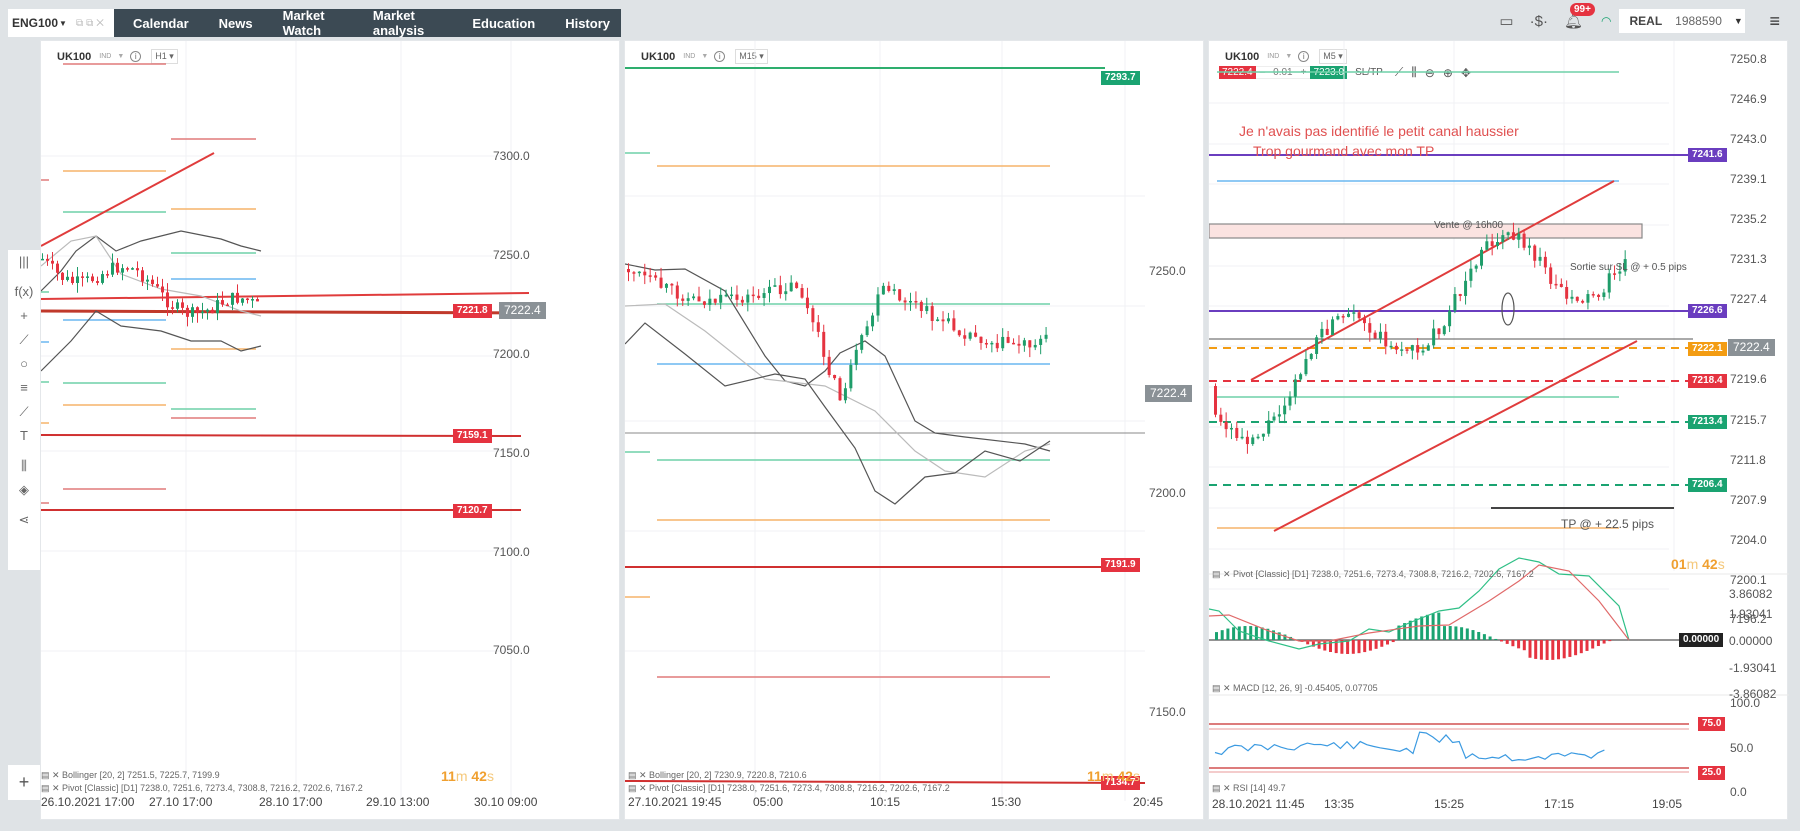 The image size is (1800, 831). Describe the element at coordinates (24, 490) in the screenshot. I see `layers-icon: ◈` at that location.